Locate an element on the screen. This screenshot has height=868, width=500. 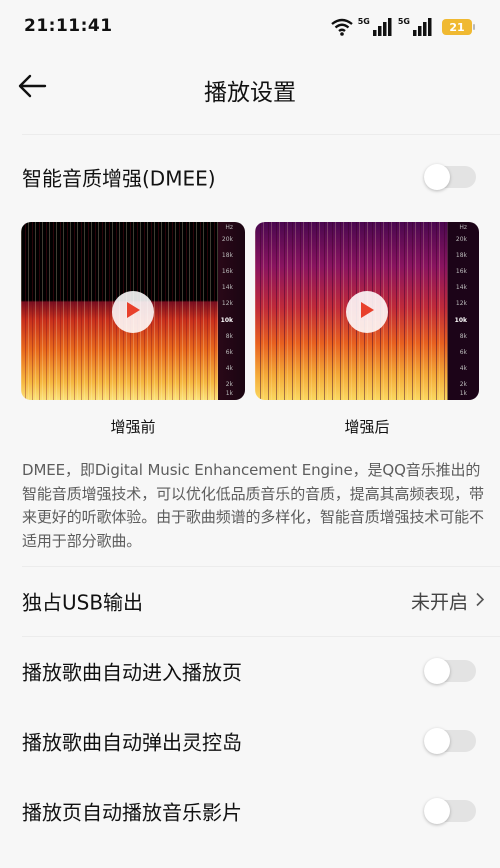
title-bar: 播放设置 is located at coordinates (250, 88).